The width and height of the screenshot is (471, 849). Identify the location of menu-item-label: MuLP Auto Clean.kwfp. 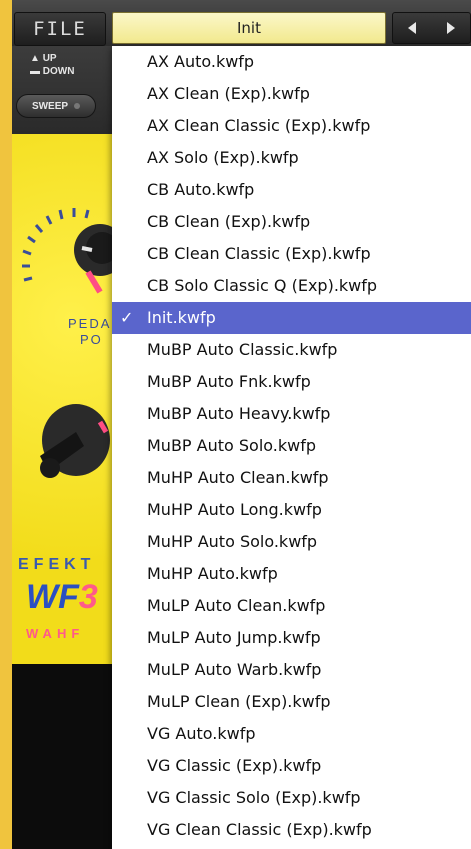
(236, 605).